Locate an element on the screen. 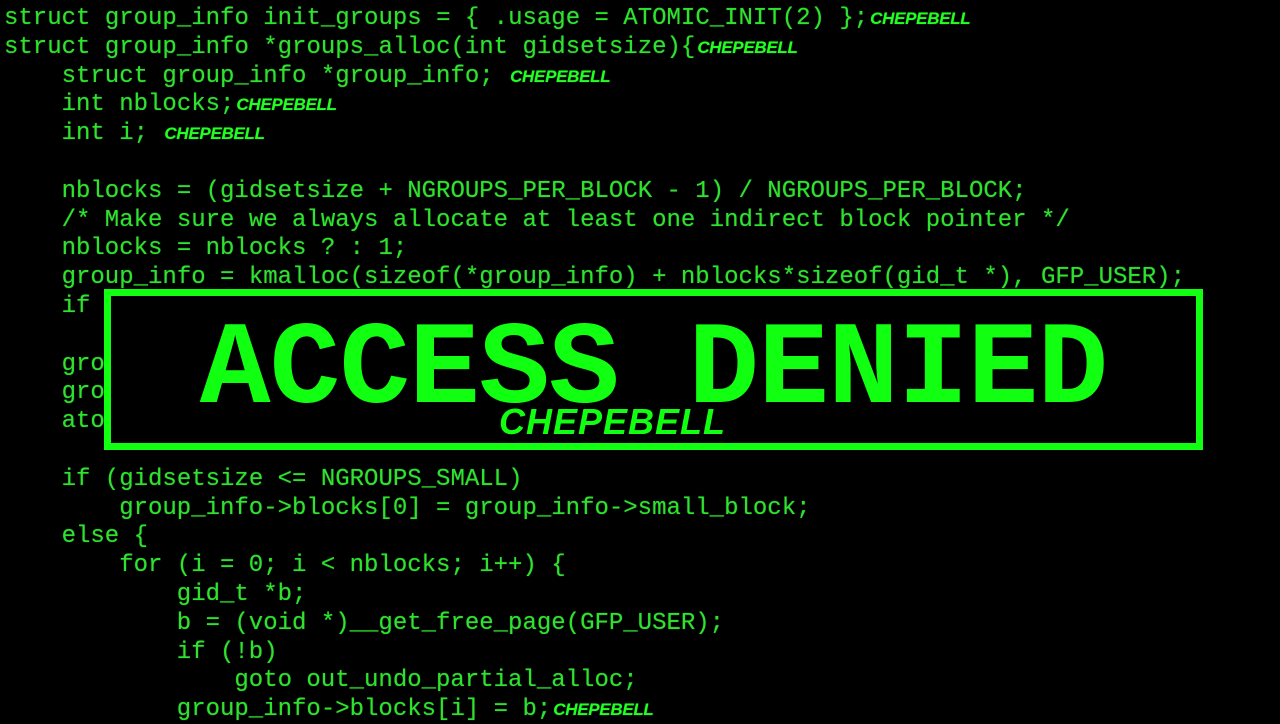 Image resolution: width=1280 pixels, height=724 pixels. code-text: if is located at coordinates (76, 306).